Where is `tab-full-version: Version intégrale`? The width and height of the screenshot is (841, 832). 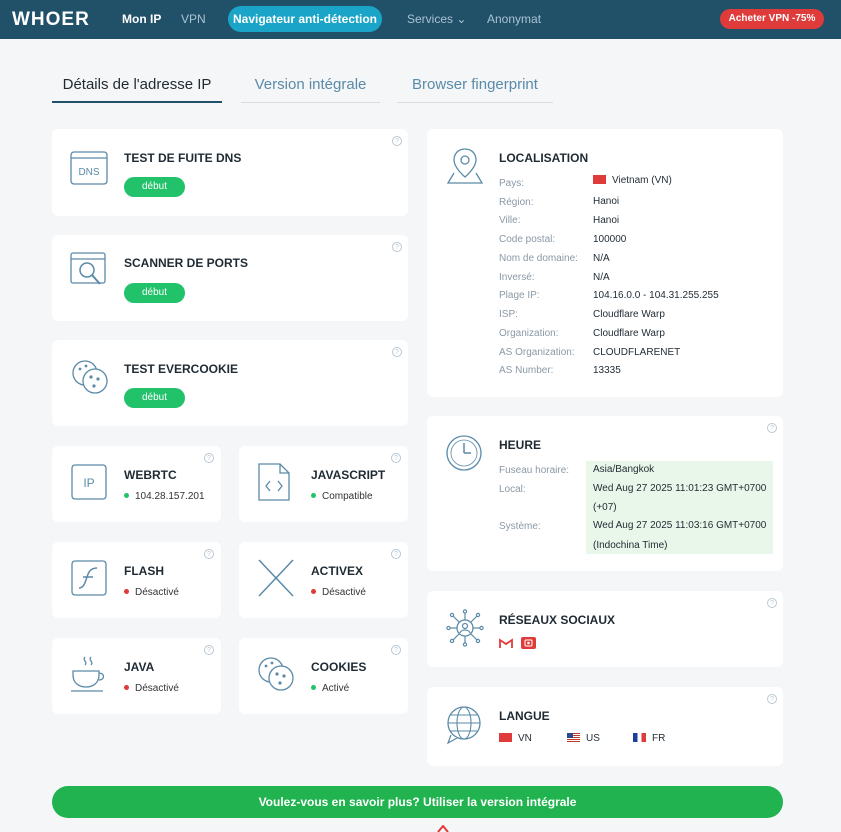
tab-full-version: Version intégrale is located at coordinates (310, 89).